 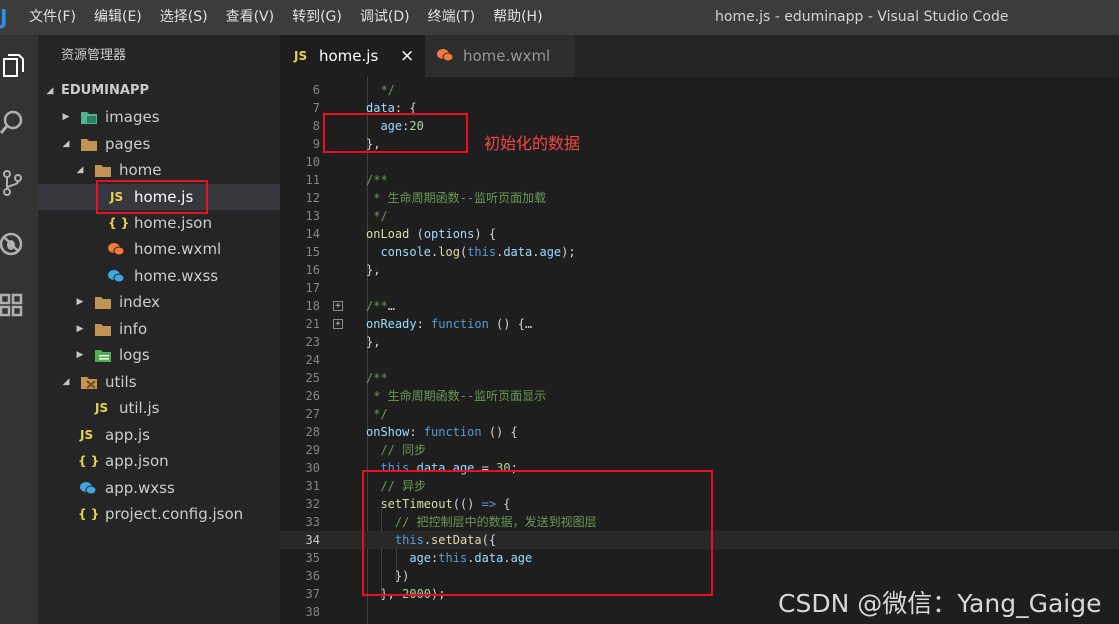 I want to click on code-line: 12 * 生命周期函数--监听页面加载, so click(x=699, y=198).